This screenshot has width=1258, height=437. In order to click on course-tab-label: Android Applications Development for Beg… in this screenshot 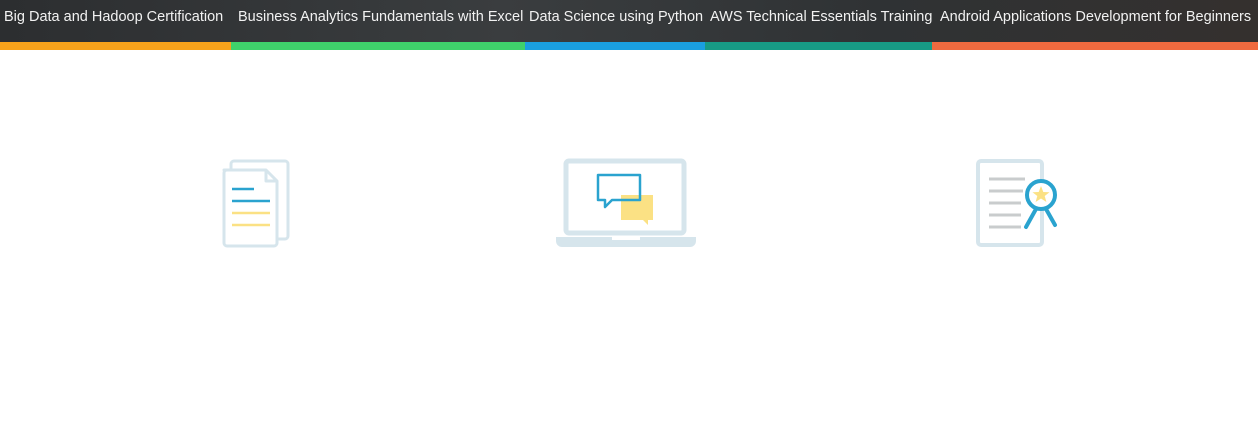, I will do `click(1096, 17)`.